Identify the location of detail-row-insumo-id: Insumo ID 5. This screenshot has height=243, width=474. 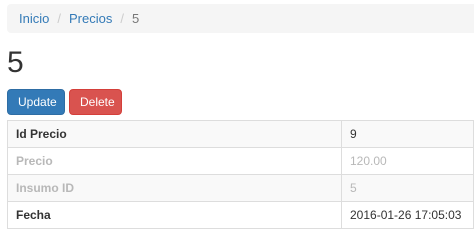
(240, 188).